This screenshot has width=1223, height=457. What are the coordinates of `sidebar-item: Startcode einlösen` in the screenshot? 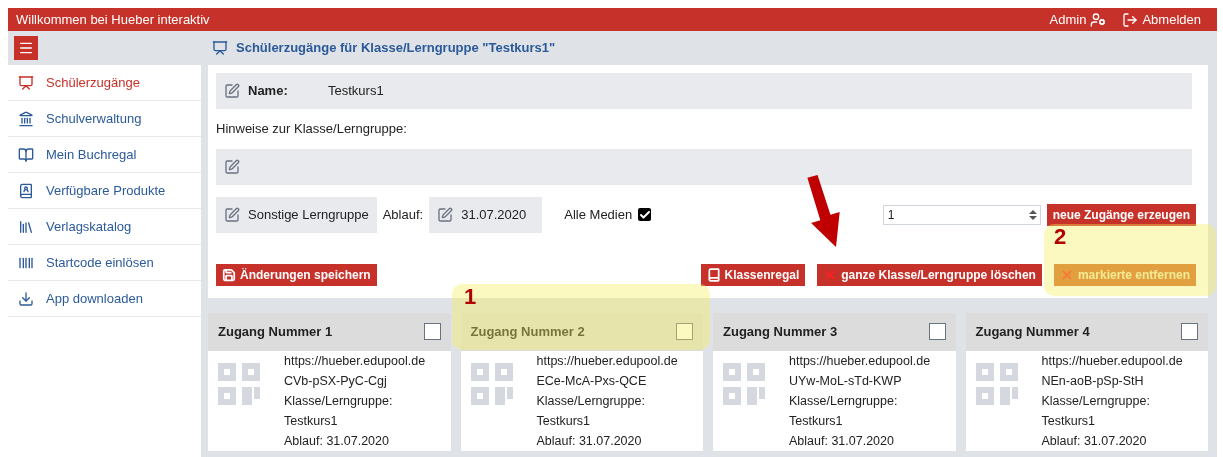 It's located at (104, 263).